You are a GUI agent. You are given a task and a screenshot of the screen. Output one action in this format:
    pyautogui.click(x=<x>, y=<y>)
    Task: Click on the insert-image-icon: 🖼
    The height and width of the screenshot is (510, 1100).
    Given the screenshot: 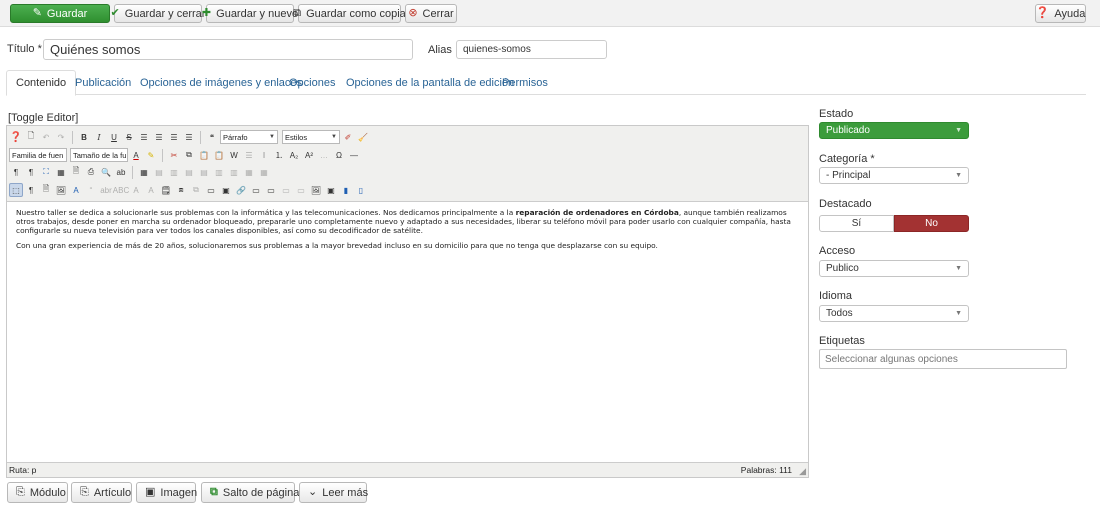 What is the action you would take?
    pyautogui.click(x=61, y=190)
    